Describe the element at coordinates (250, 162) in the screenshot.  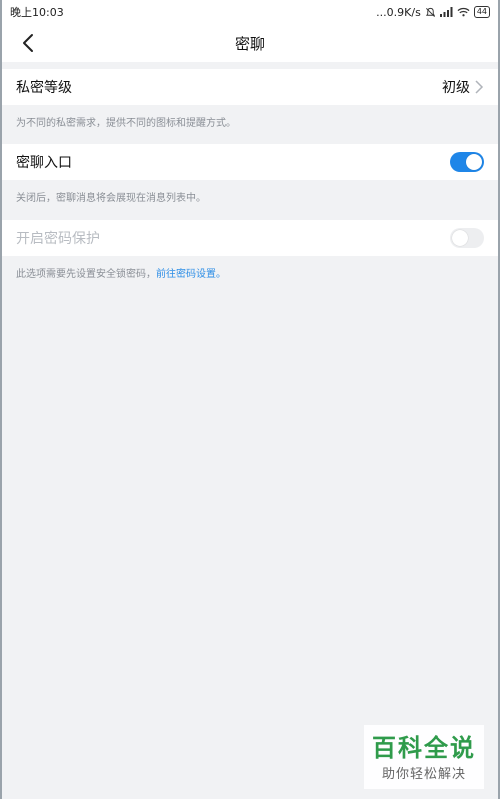
I see `chat-entry-row: 密聊入口` at that location.